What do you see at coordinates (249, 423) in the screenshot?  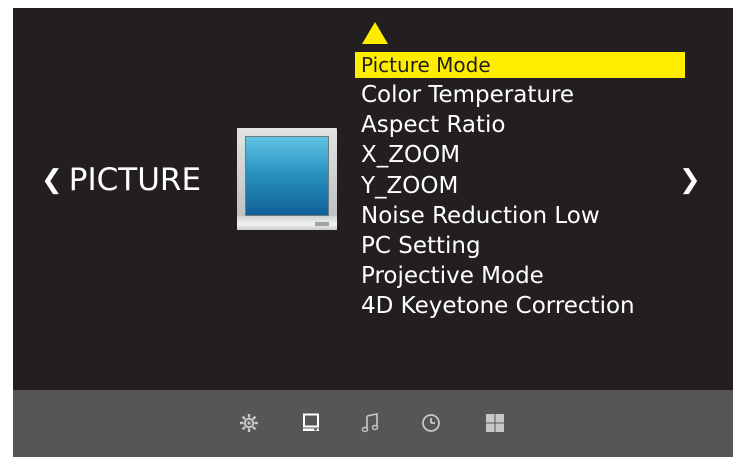 I see `gear-icon` at bounding box center [249, 423].